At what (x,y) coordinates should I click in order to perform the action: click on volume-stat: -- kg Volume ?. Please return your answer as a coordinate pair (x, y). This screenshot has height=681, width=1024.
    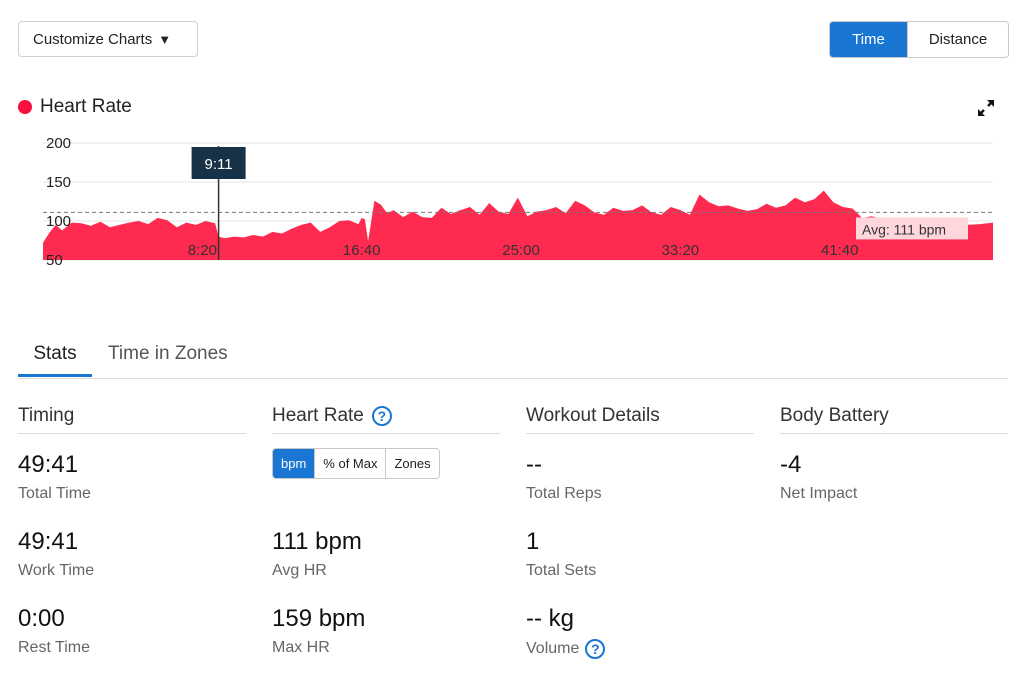
    Looking at the image, I should click on (566, 632).